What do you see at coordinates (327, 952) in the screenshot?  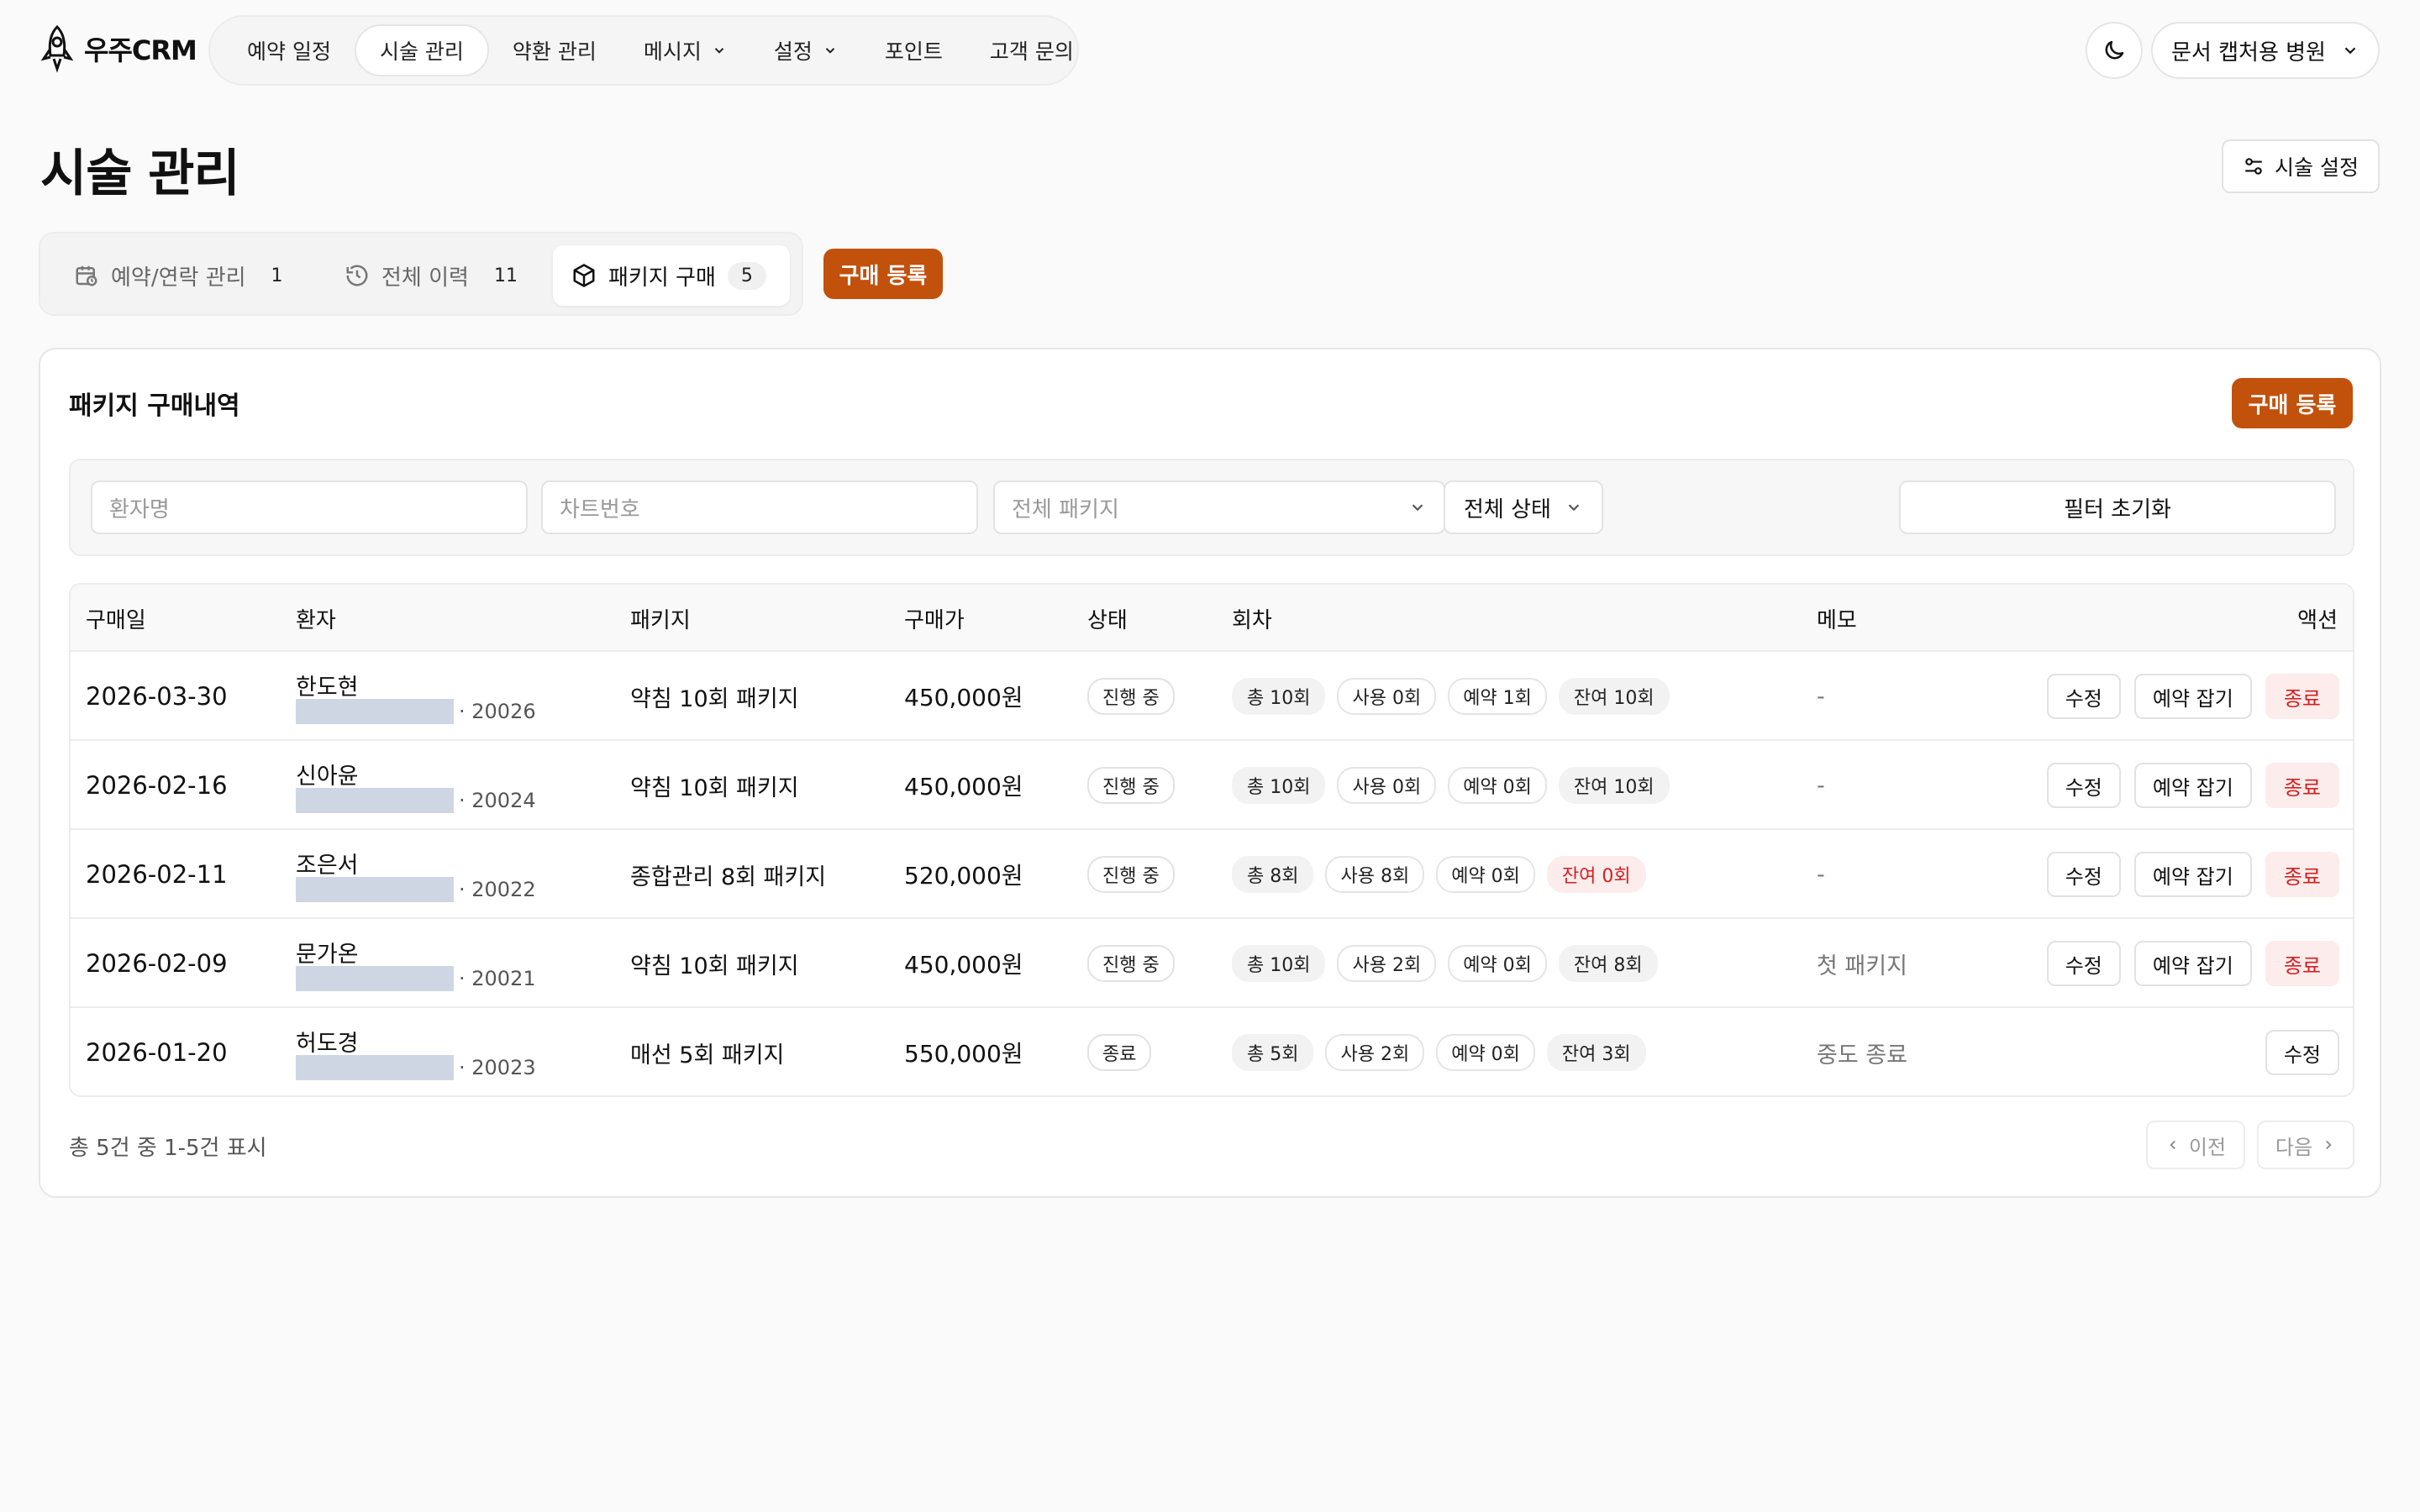 I see `patient-name: 문가온` at bounding box center [327, 952].